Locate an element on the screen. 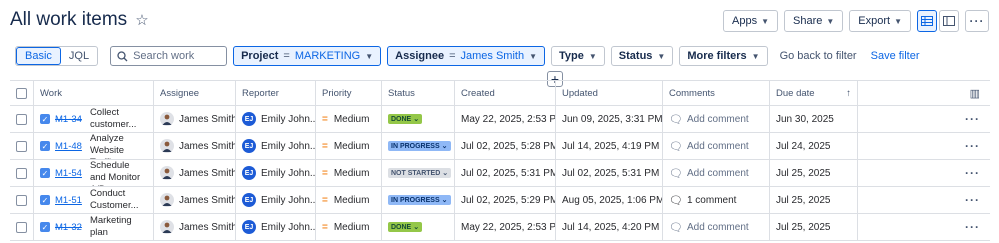  type-filter-button: Type ▼ is located at coordinates (578, 56).